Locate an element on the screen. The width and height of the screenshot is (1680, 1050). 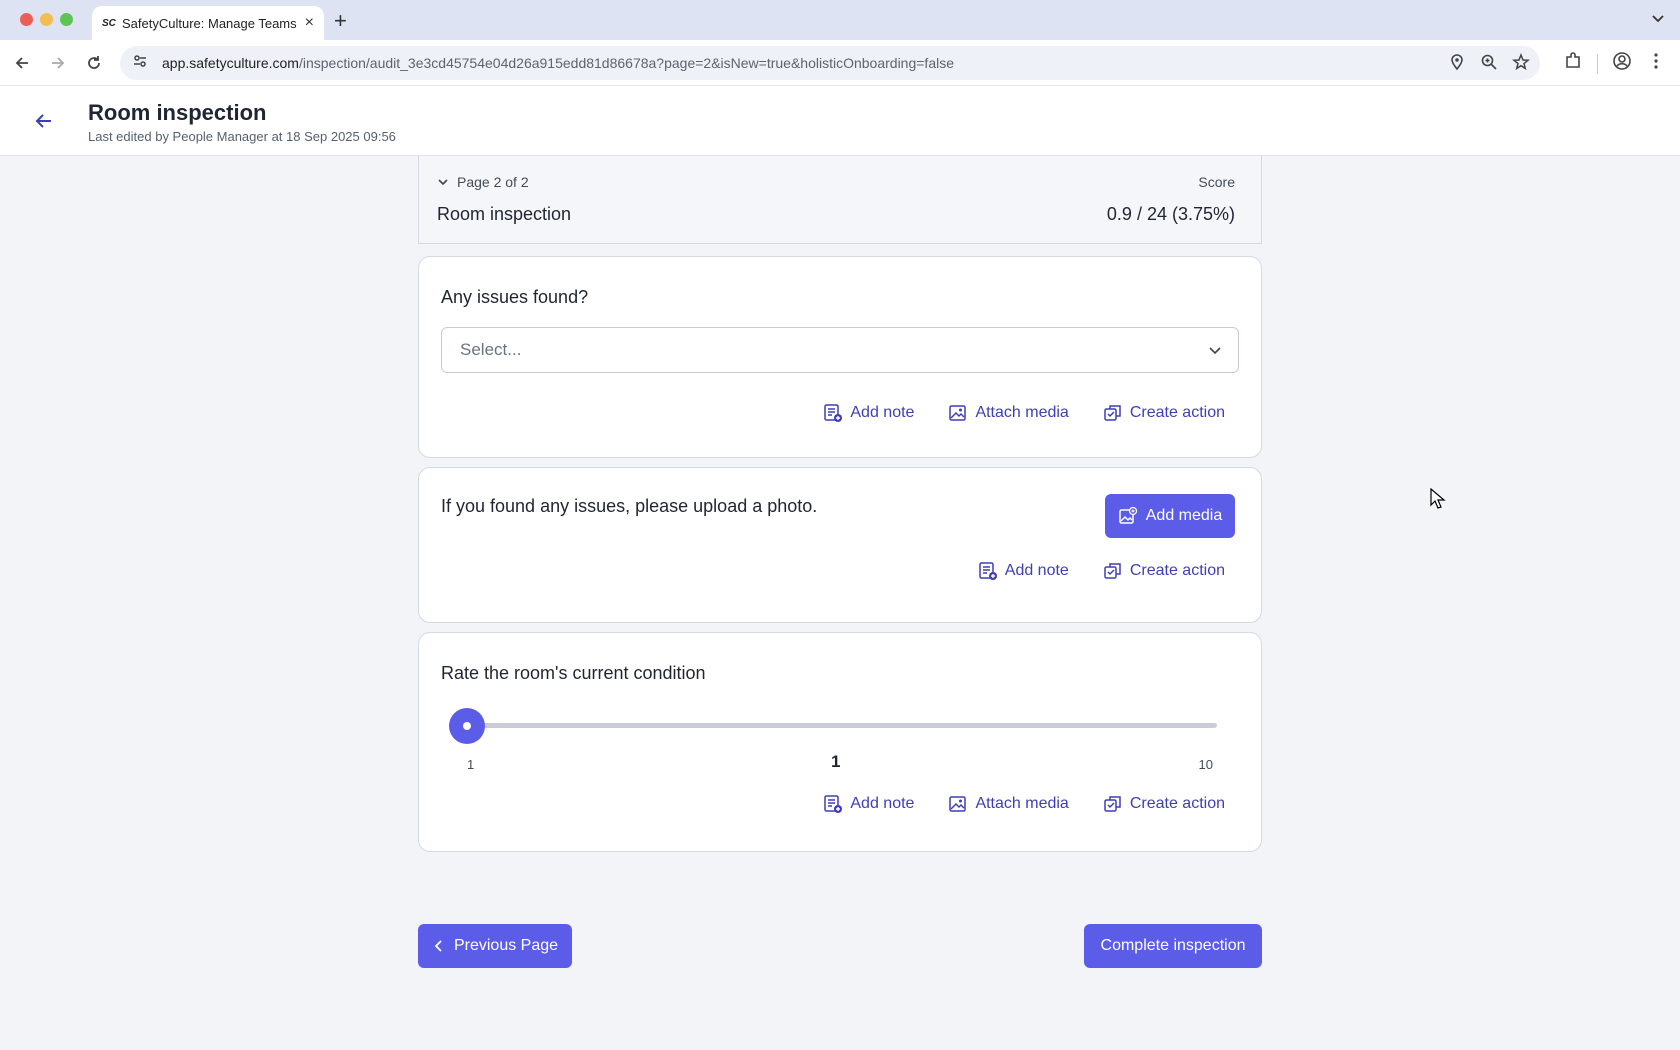
question-label: Rate the room's current condition is located at coordinates (573, 673).